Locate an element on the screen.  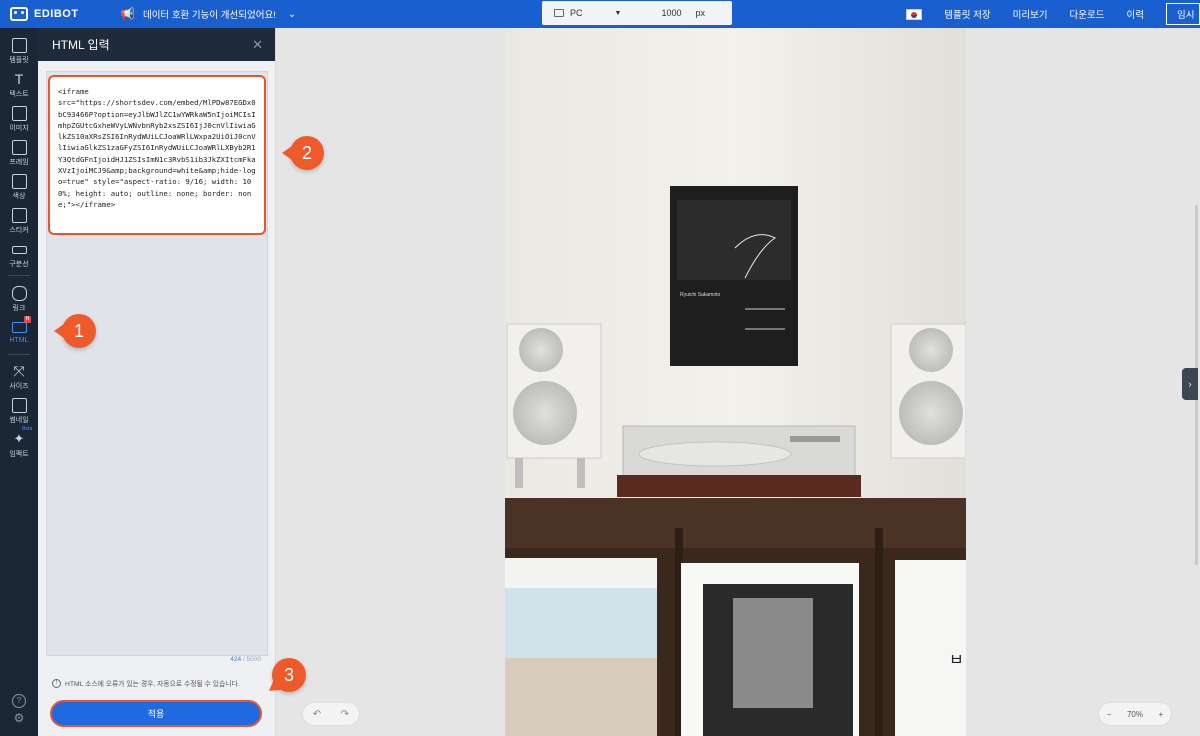
device-width-control: PC ▼ 1000 px is located at coordinates (637, 13).